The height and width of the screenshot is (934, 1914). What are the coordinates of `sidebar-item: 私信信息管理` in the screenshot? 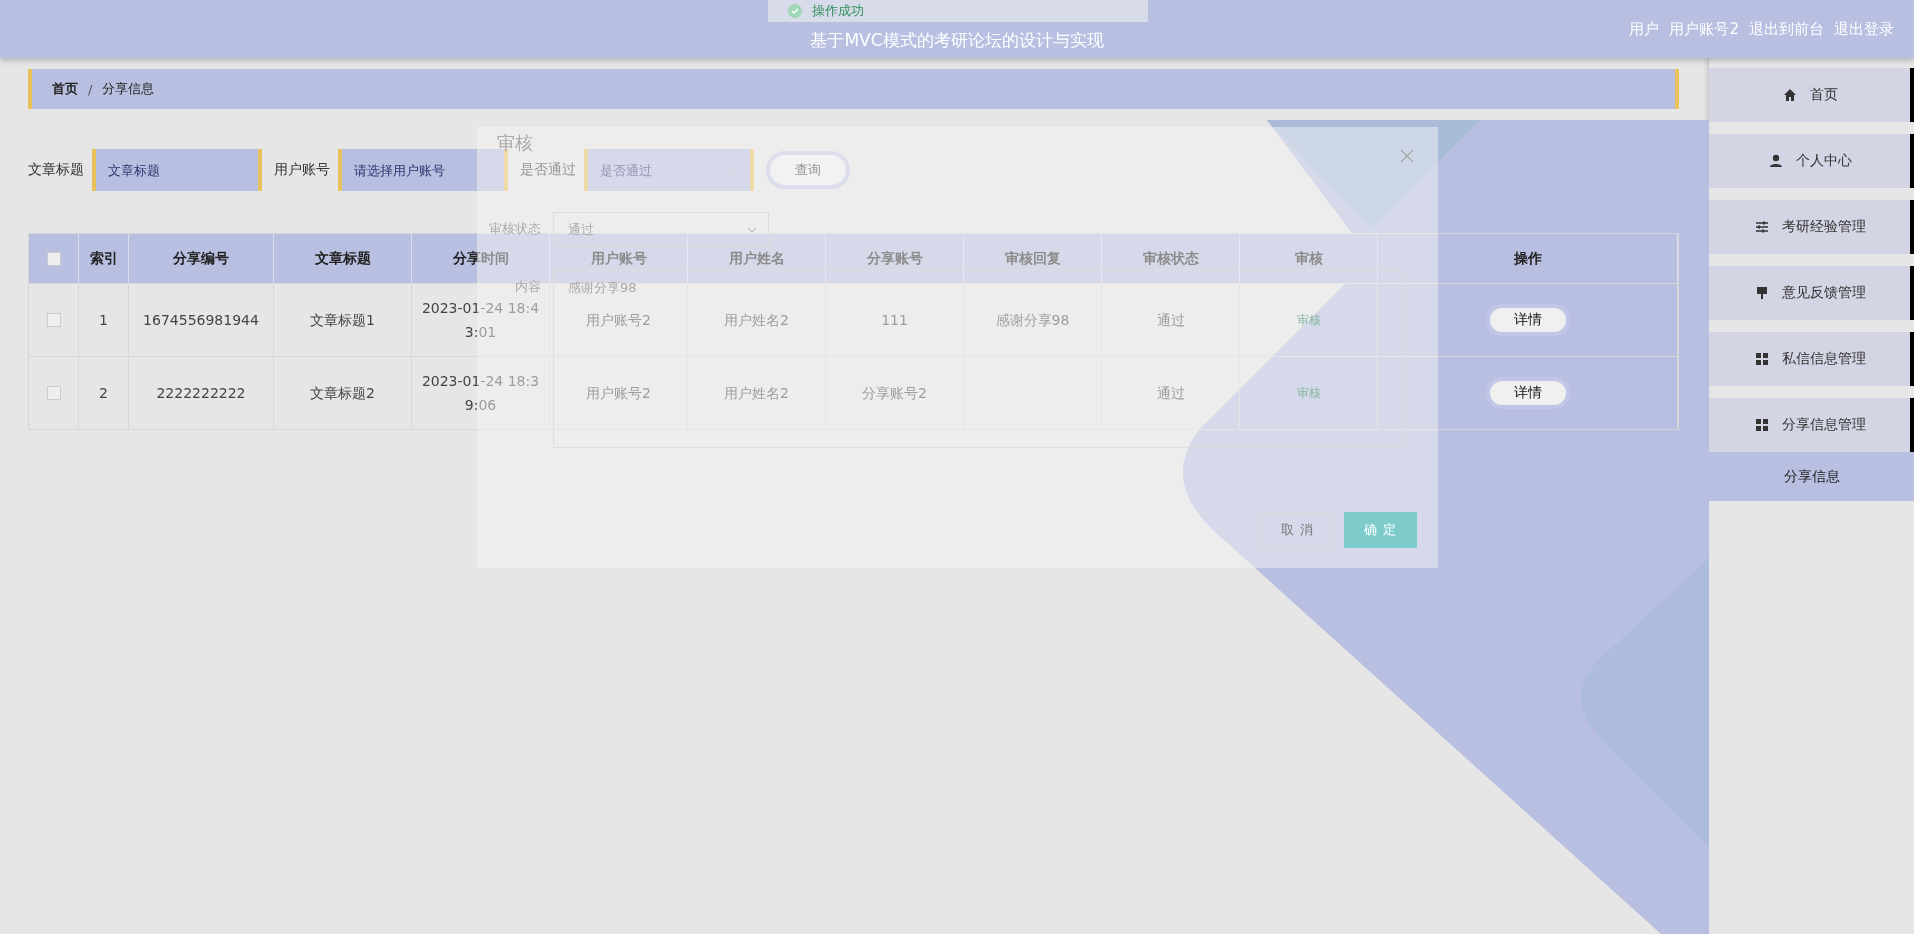 It's located at (1811, 359).